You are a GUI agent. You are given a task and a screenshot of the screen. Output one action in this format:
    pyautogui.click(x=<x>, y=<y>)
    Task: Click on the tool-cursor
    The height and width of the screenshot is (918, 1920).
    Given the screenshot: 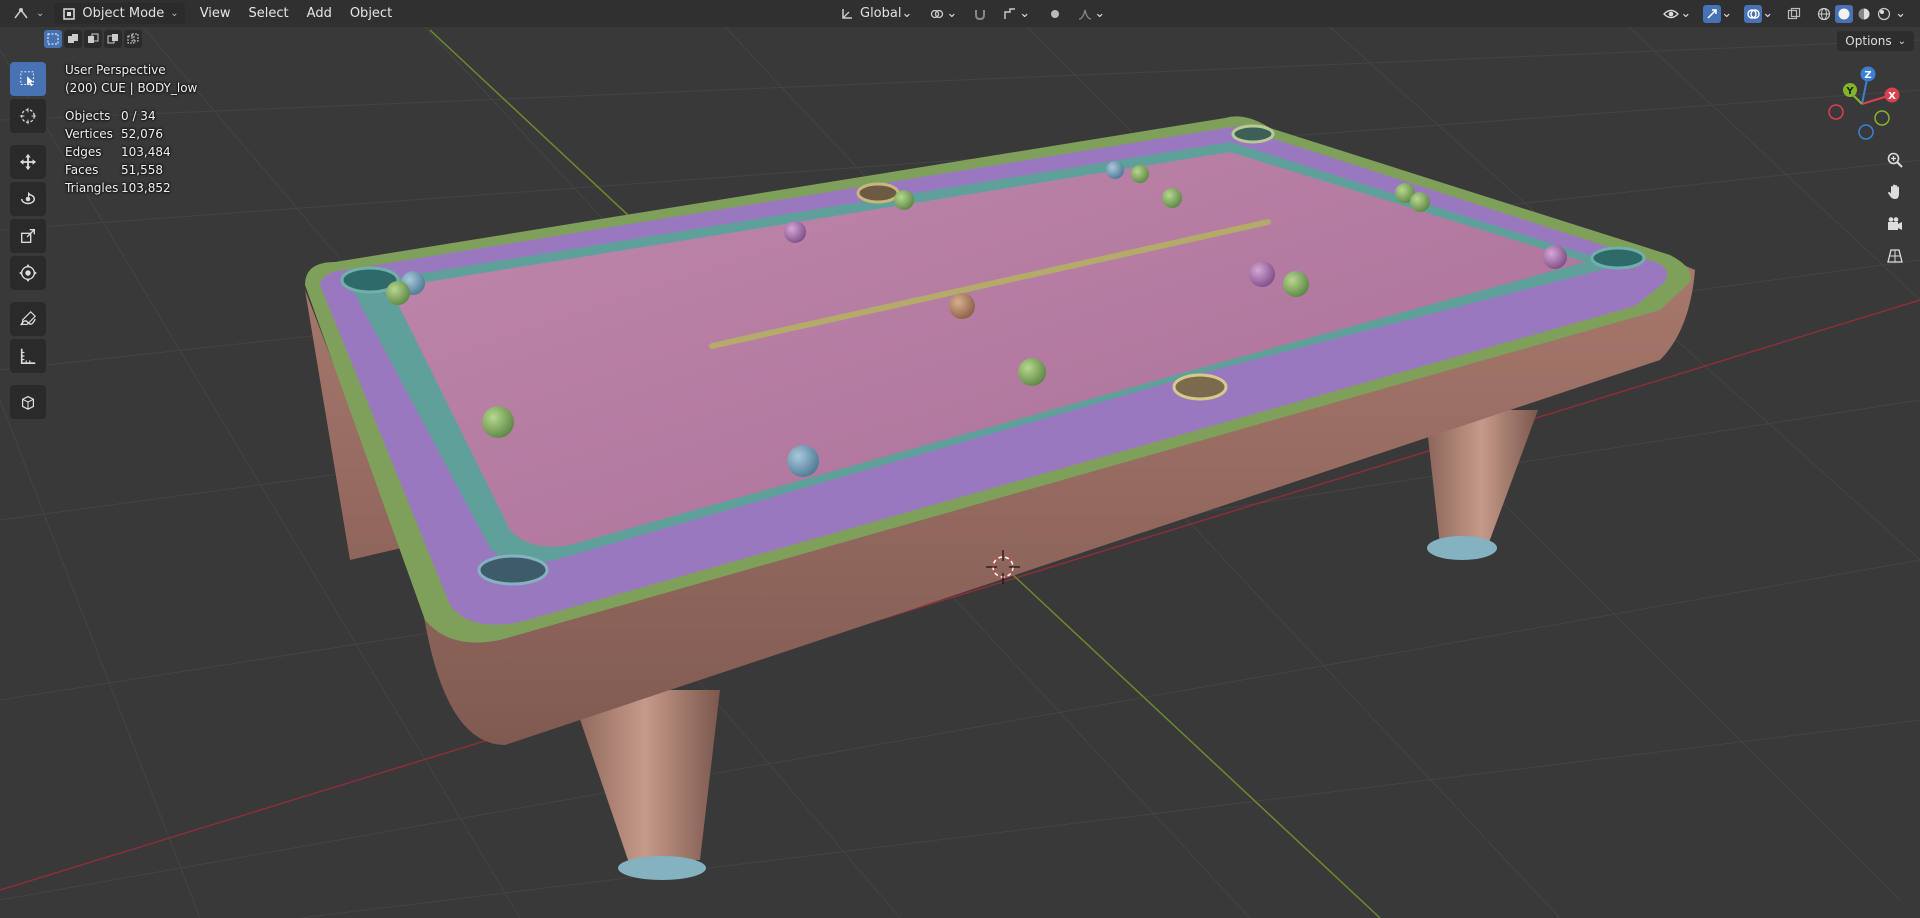 What is the action you would take?
    pyautogui.click(x=28, y=116)
    